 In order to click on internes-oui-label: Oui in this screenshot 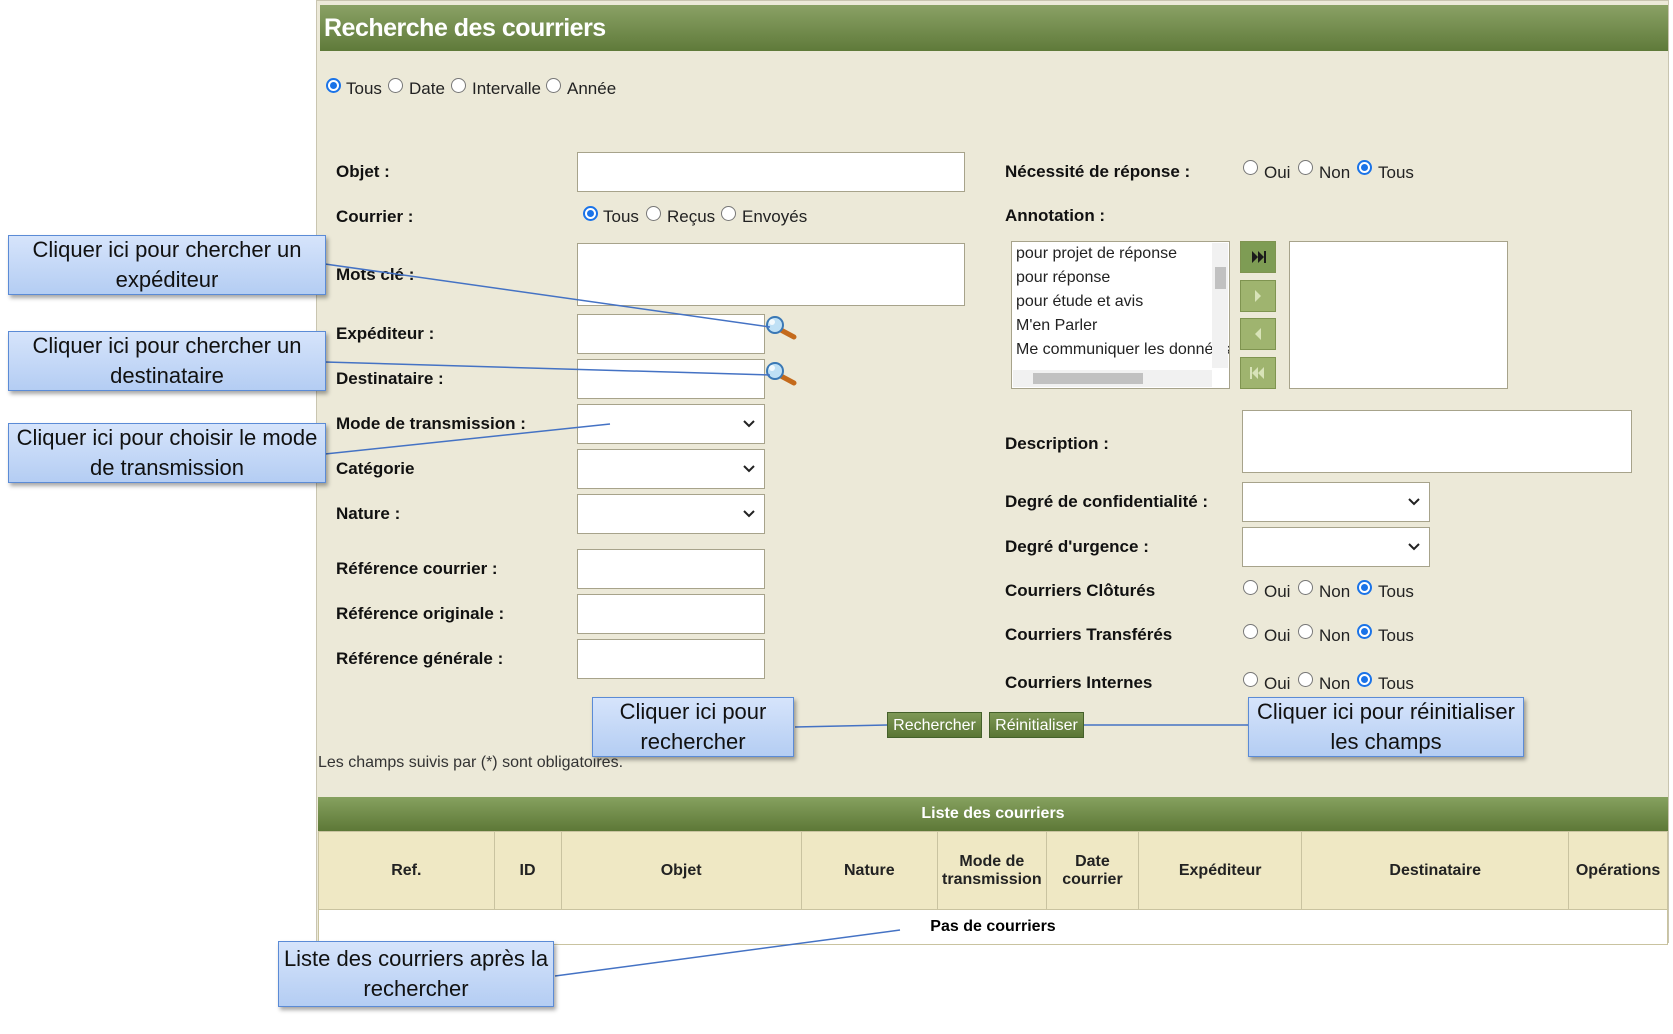, I will do `click(1277, 683)`.